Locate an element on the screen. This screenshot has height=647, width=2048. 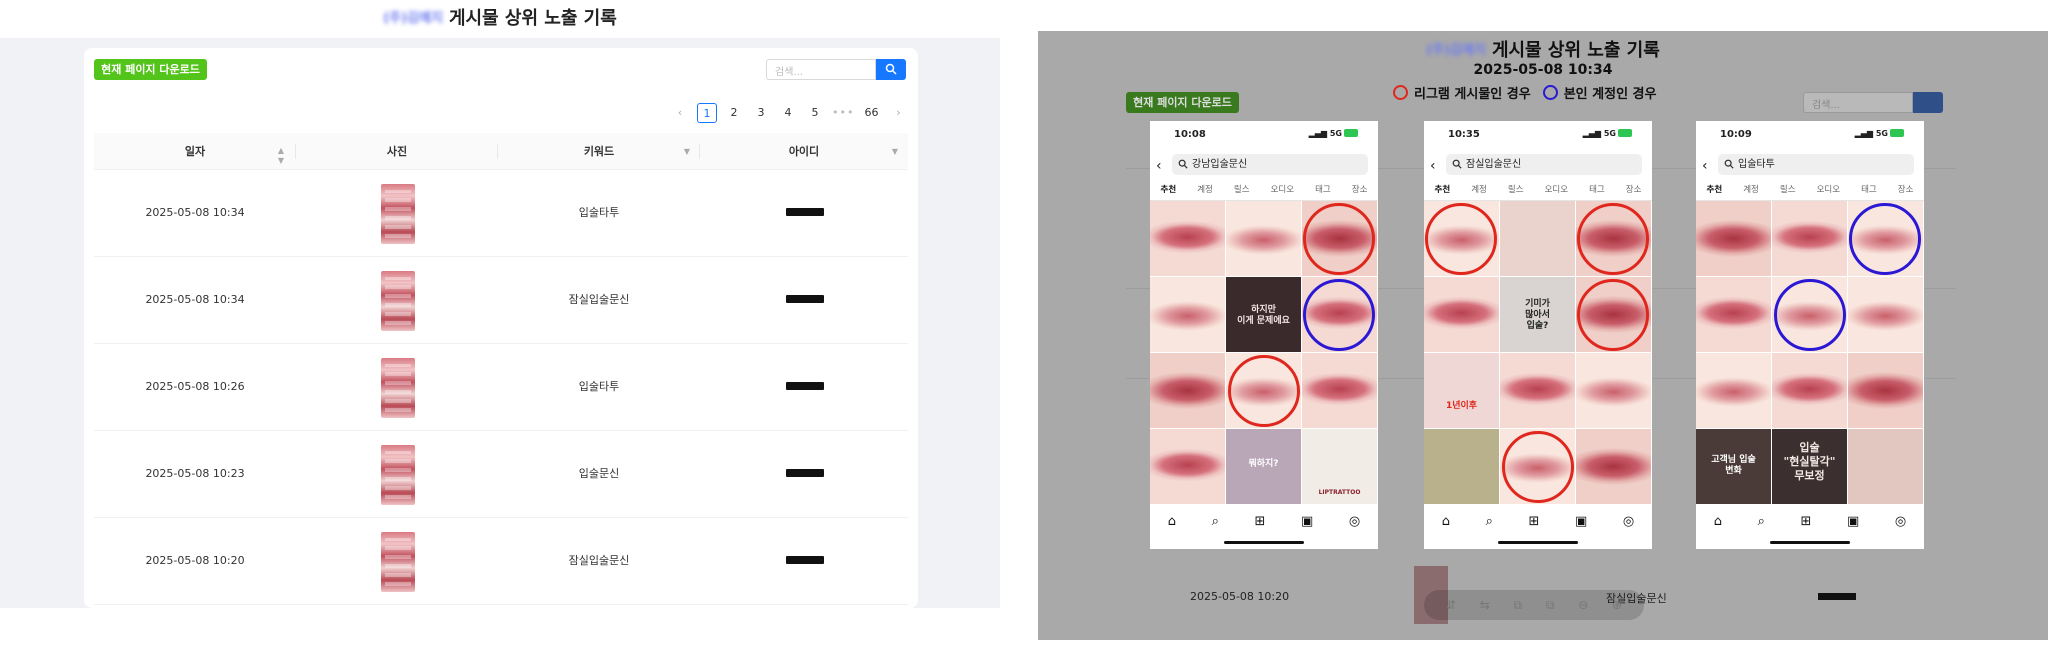
page-3: 3 is located at coordinates (761, 113).